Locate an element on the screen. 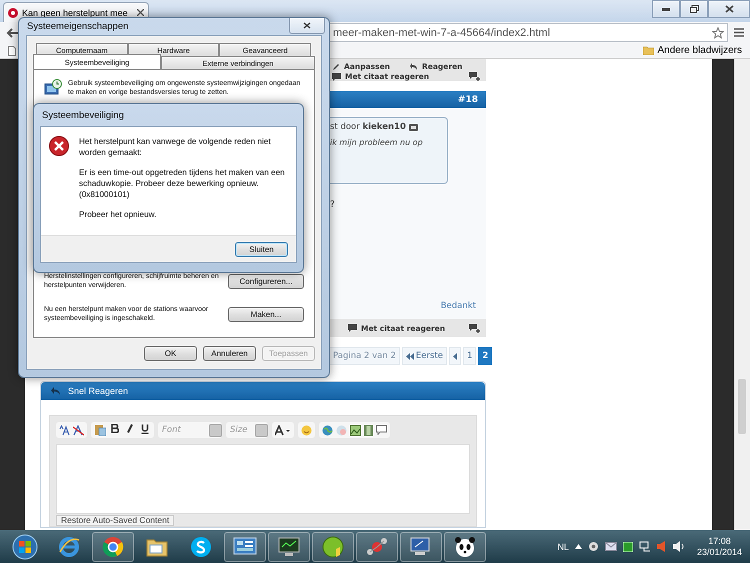 The image size is (750, 563). first-page-link: Eerste is located at coordinates (424, 356).